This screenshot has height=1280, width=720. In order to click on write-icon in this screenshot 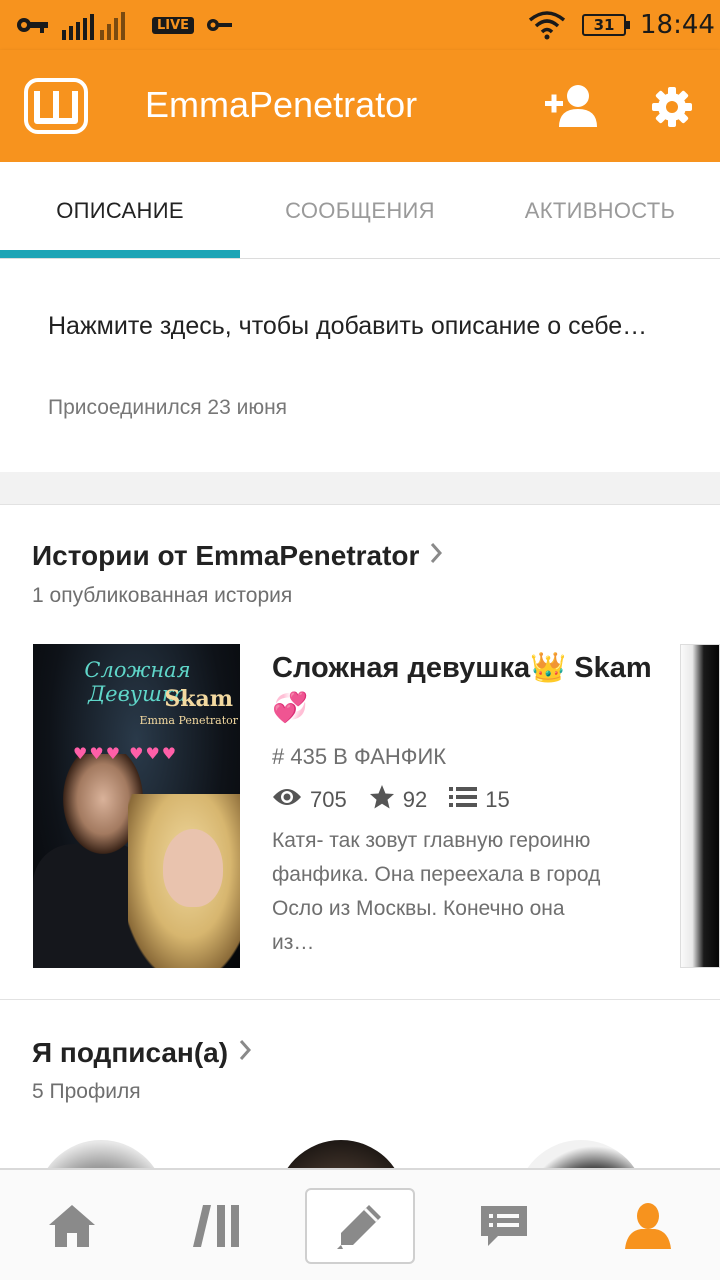, I will do `click(360, 1226)`.